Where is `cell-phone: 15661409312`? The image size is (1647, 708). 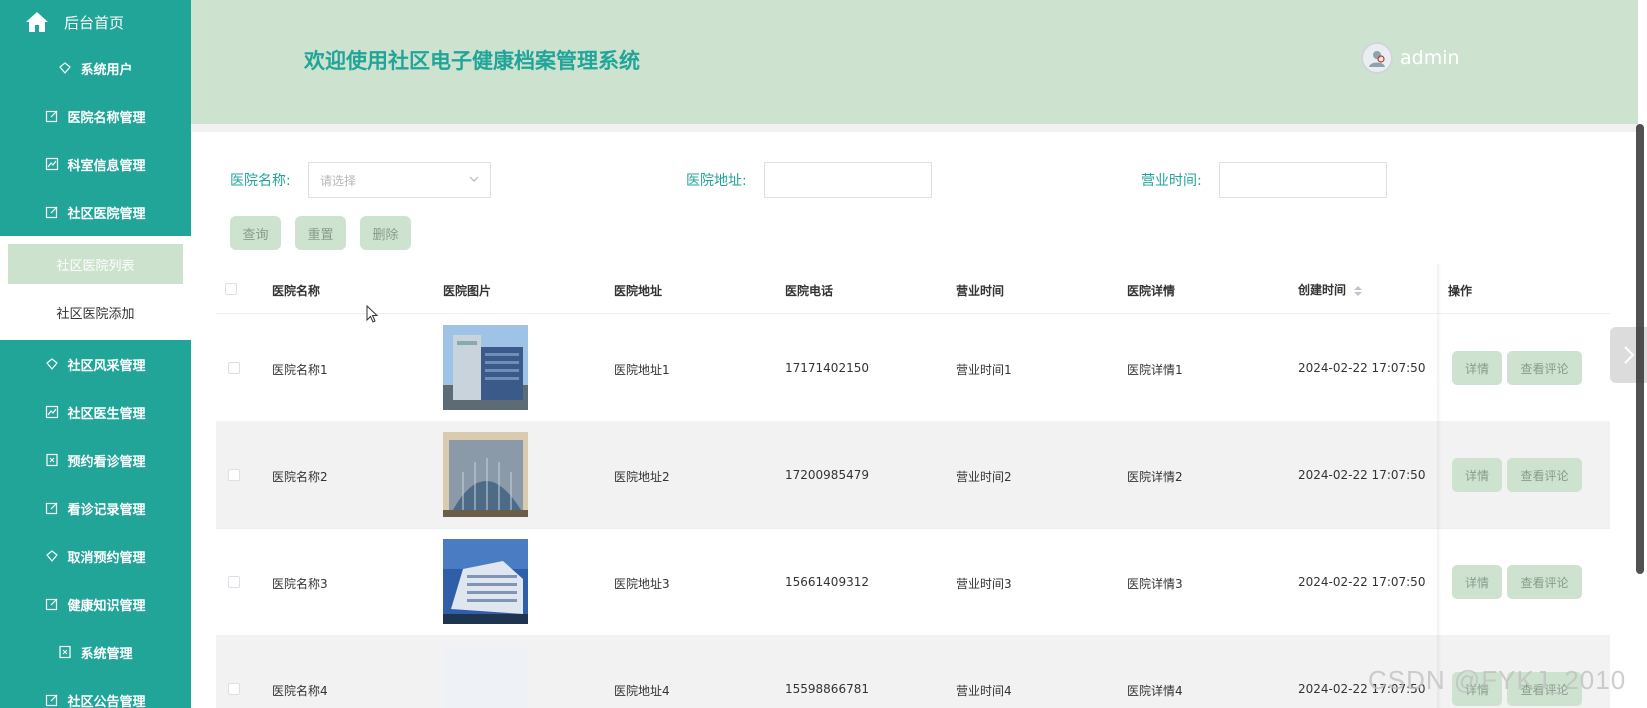
cell-phone: 15661409312 is located at coordinates (827, 582).